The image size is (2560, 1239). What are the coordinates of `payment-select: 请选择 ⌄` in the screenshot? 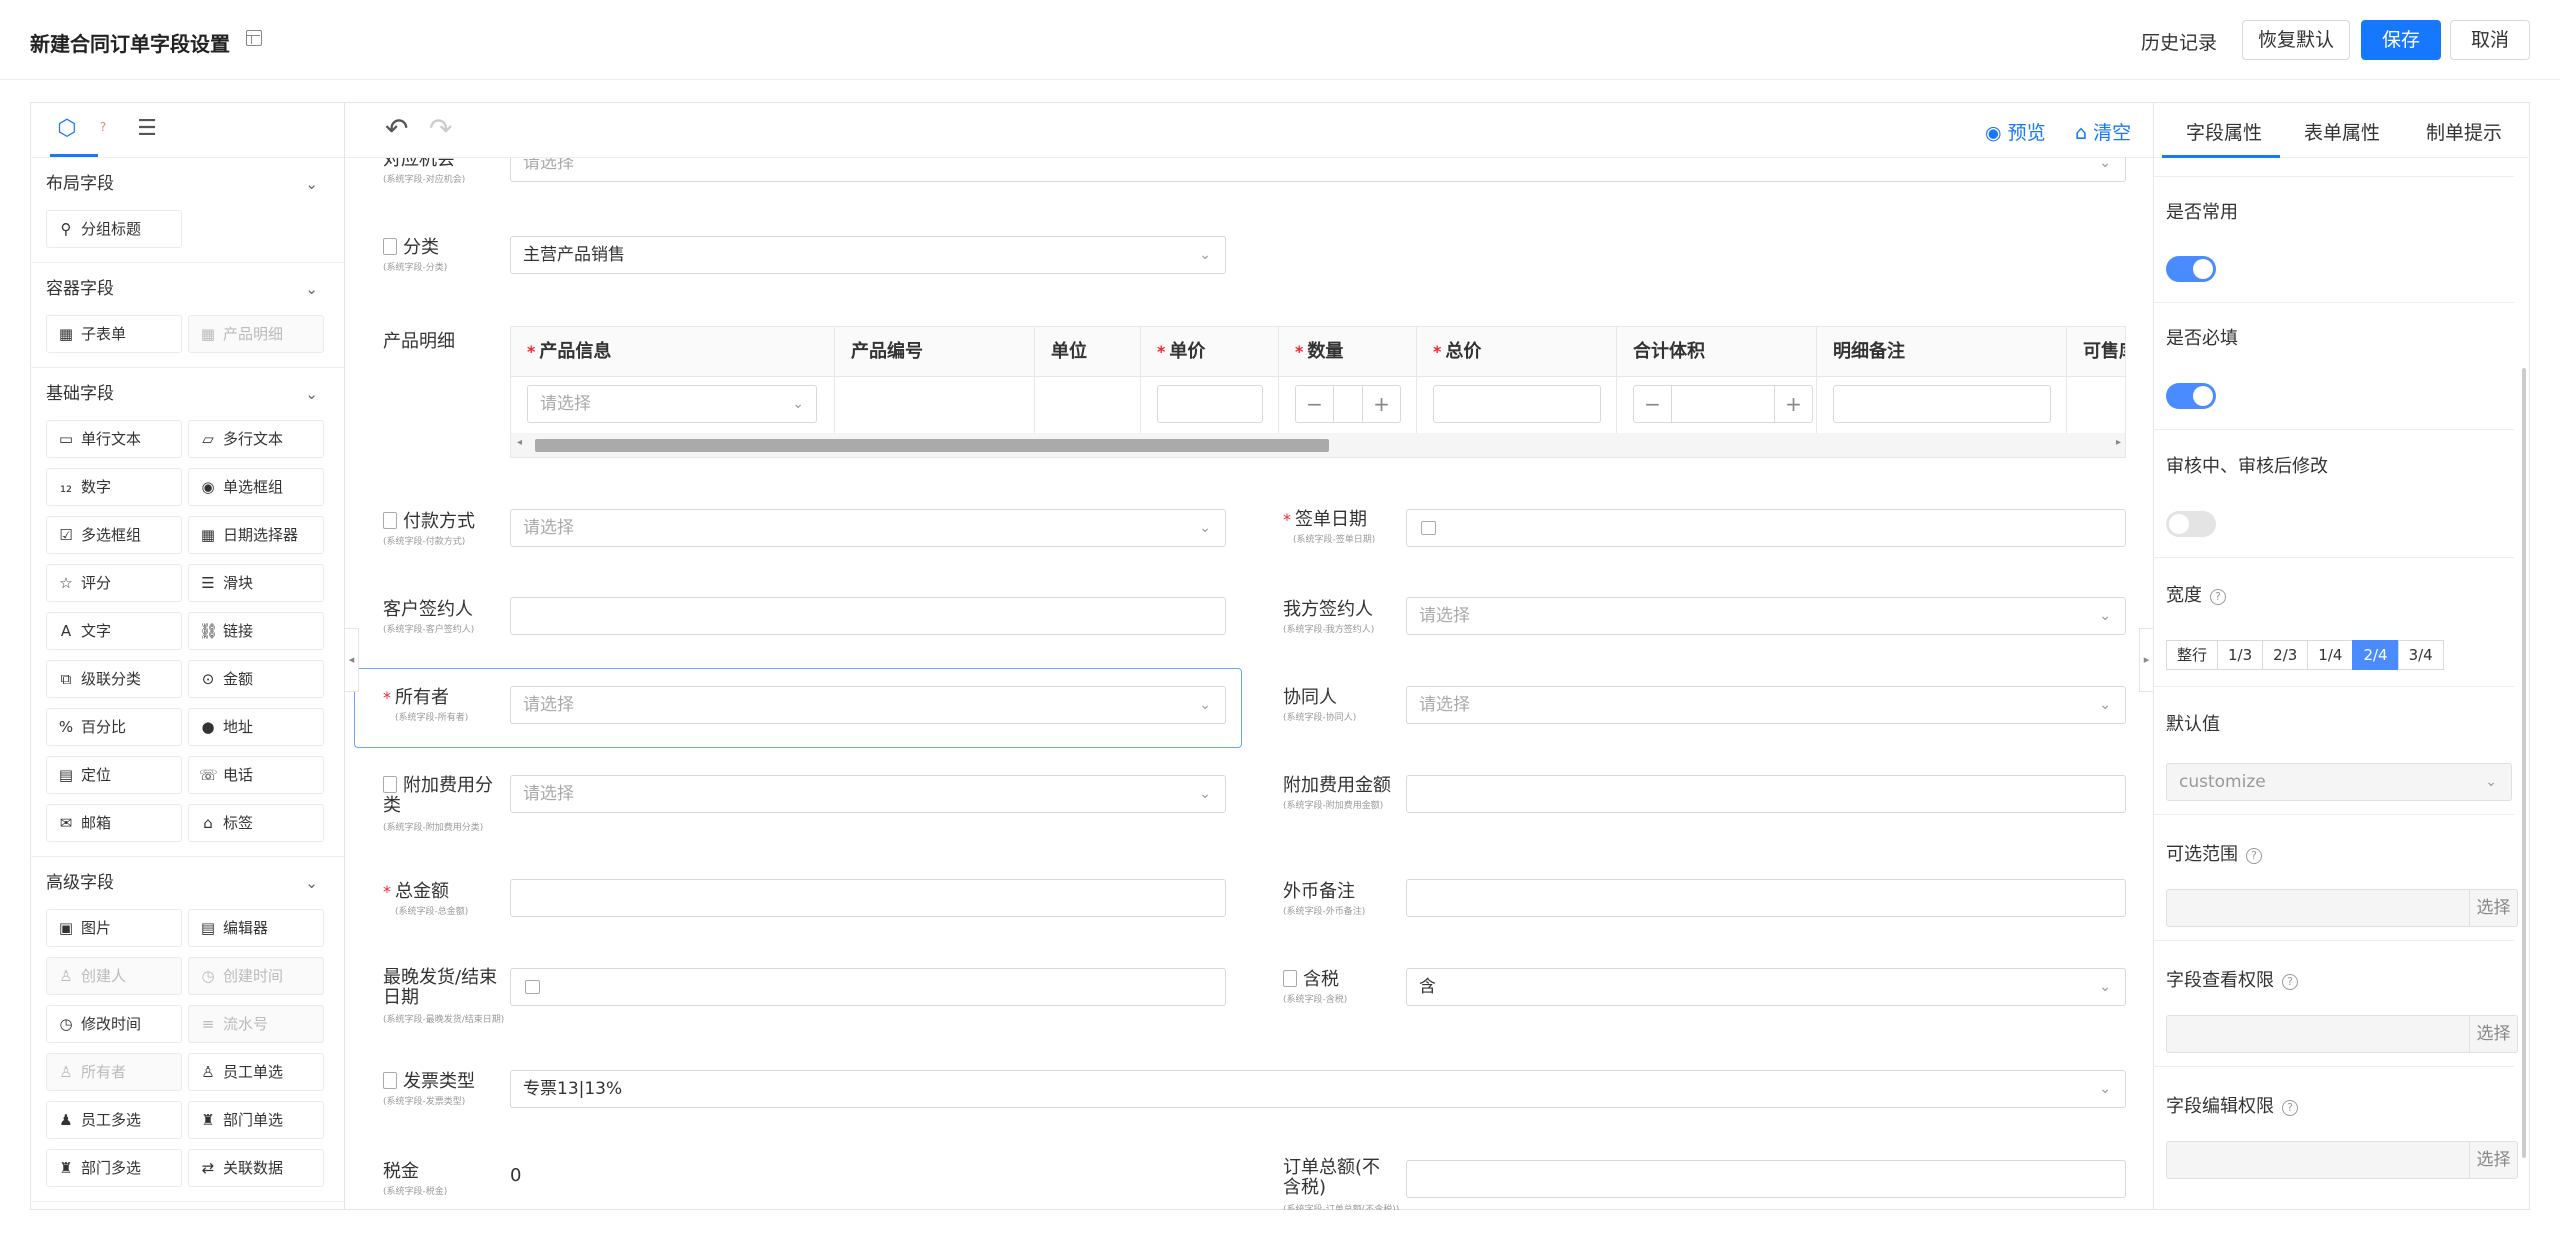 It's located at (868, 528).